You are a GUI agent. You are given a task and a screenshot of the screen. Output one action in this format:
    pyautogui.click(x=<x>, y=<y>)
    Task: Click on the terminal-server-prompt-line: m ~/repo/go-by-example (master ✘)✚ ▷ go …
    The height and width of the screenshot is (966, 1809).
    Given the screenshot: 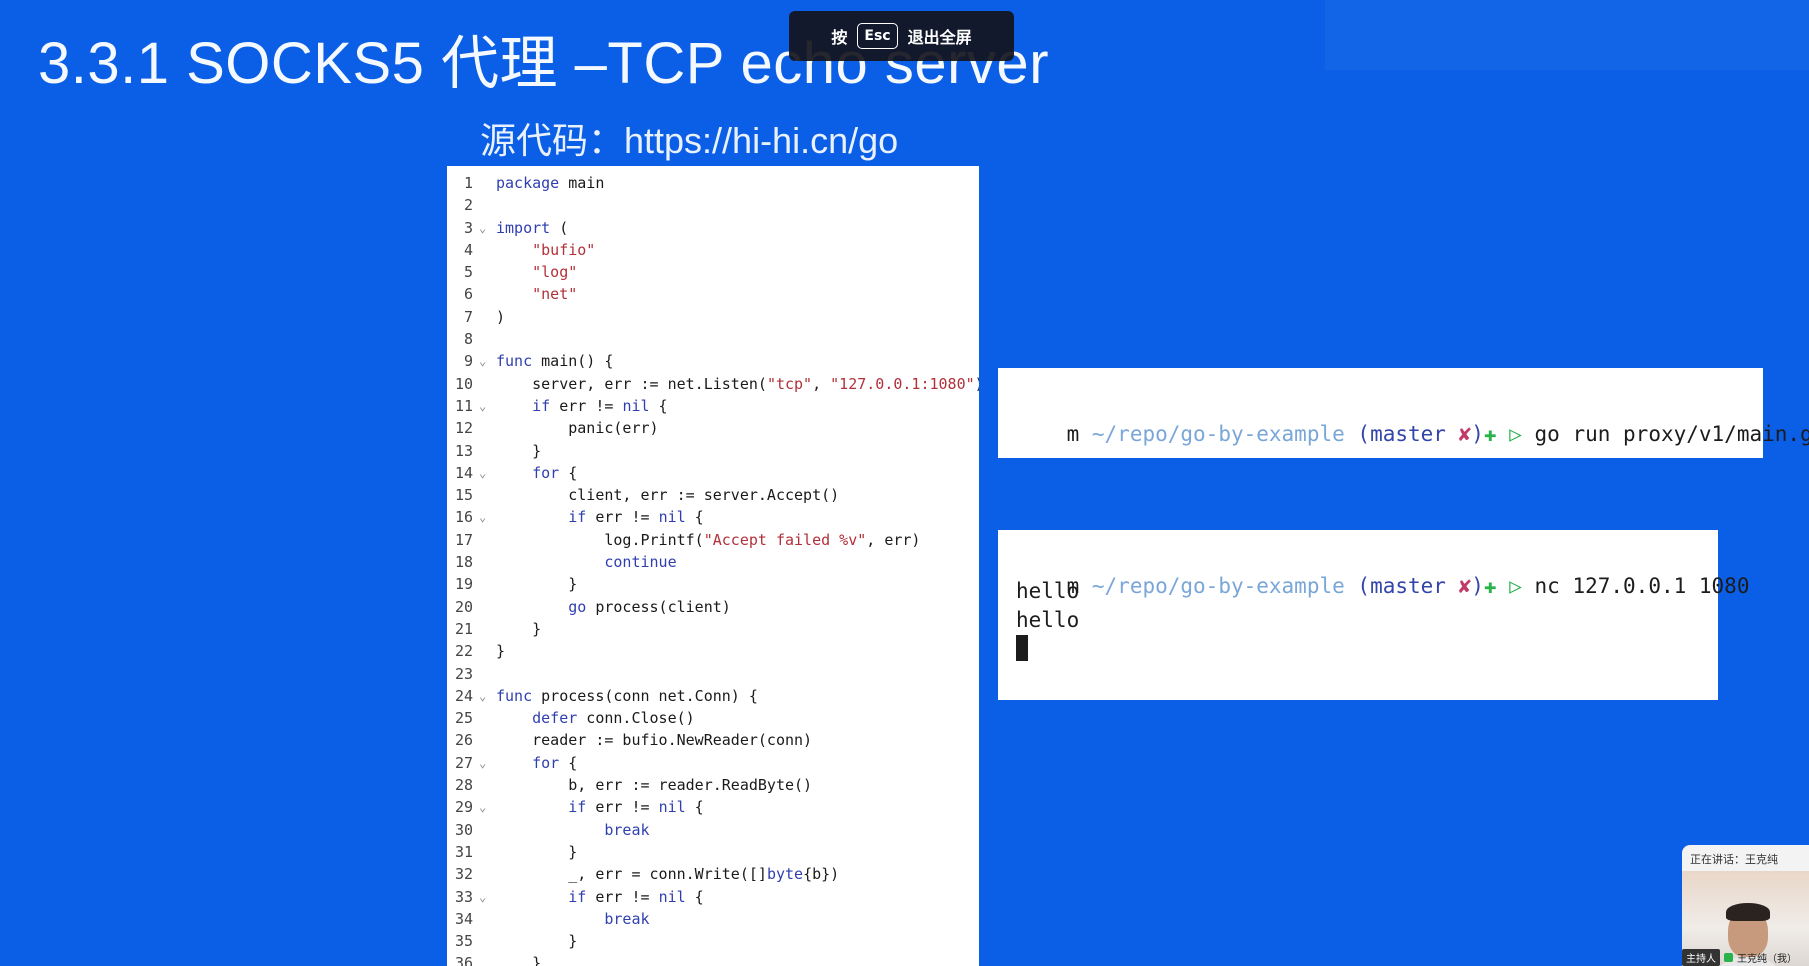 What is the action you would take?
    pyautogui.click(x=1412, y=434)
    